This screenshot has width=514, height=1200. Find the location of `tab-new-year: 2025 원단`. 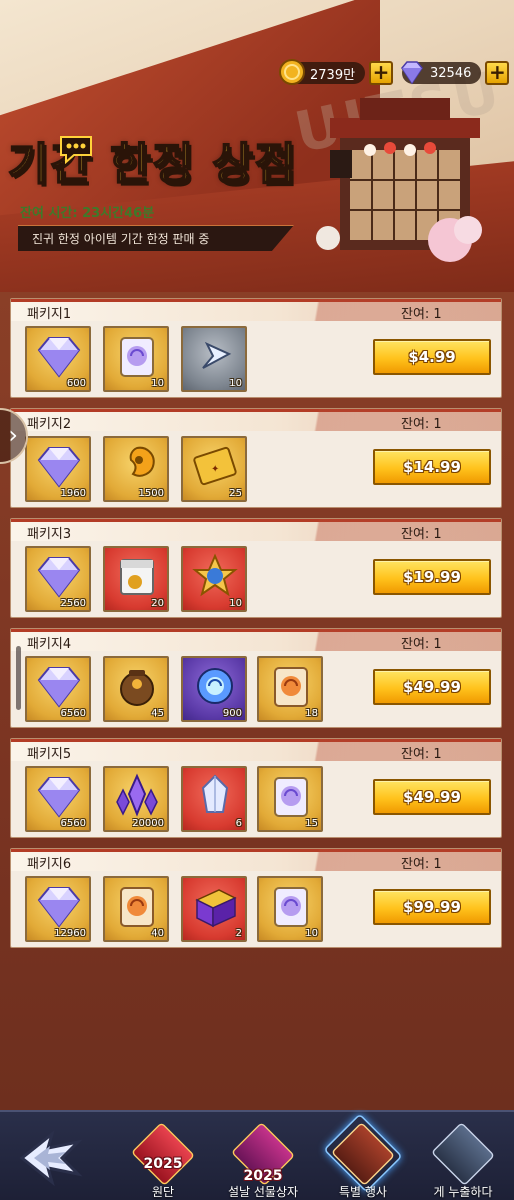

tab-new-year: 2025 원단 is located at coordinates (163, 1159).